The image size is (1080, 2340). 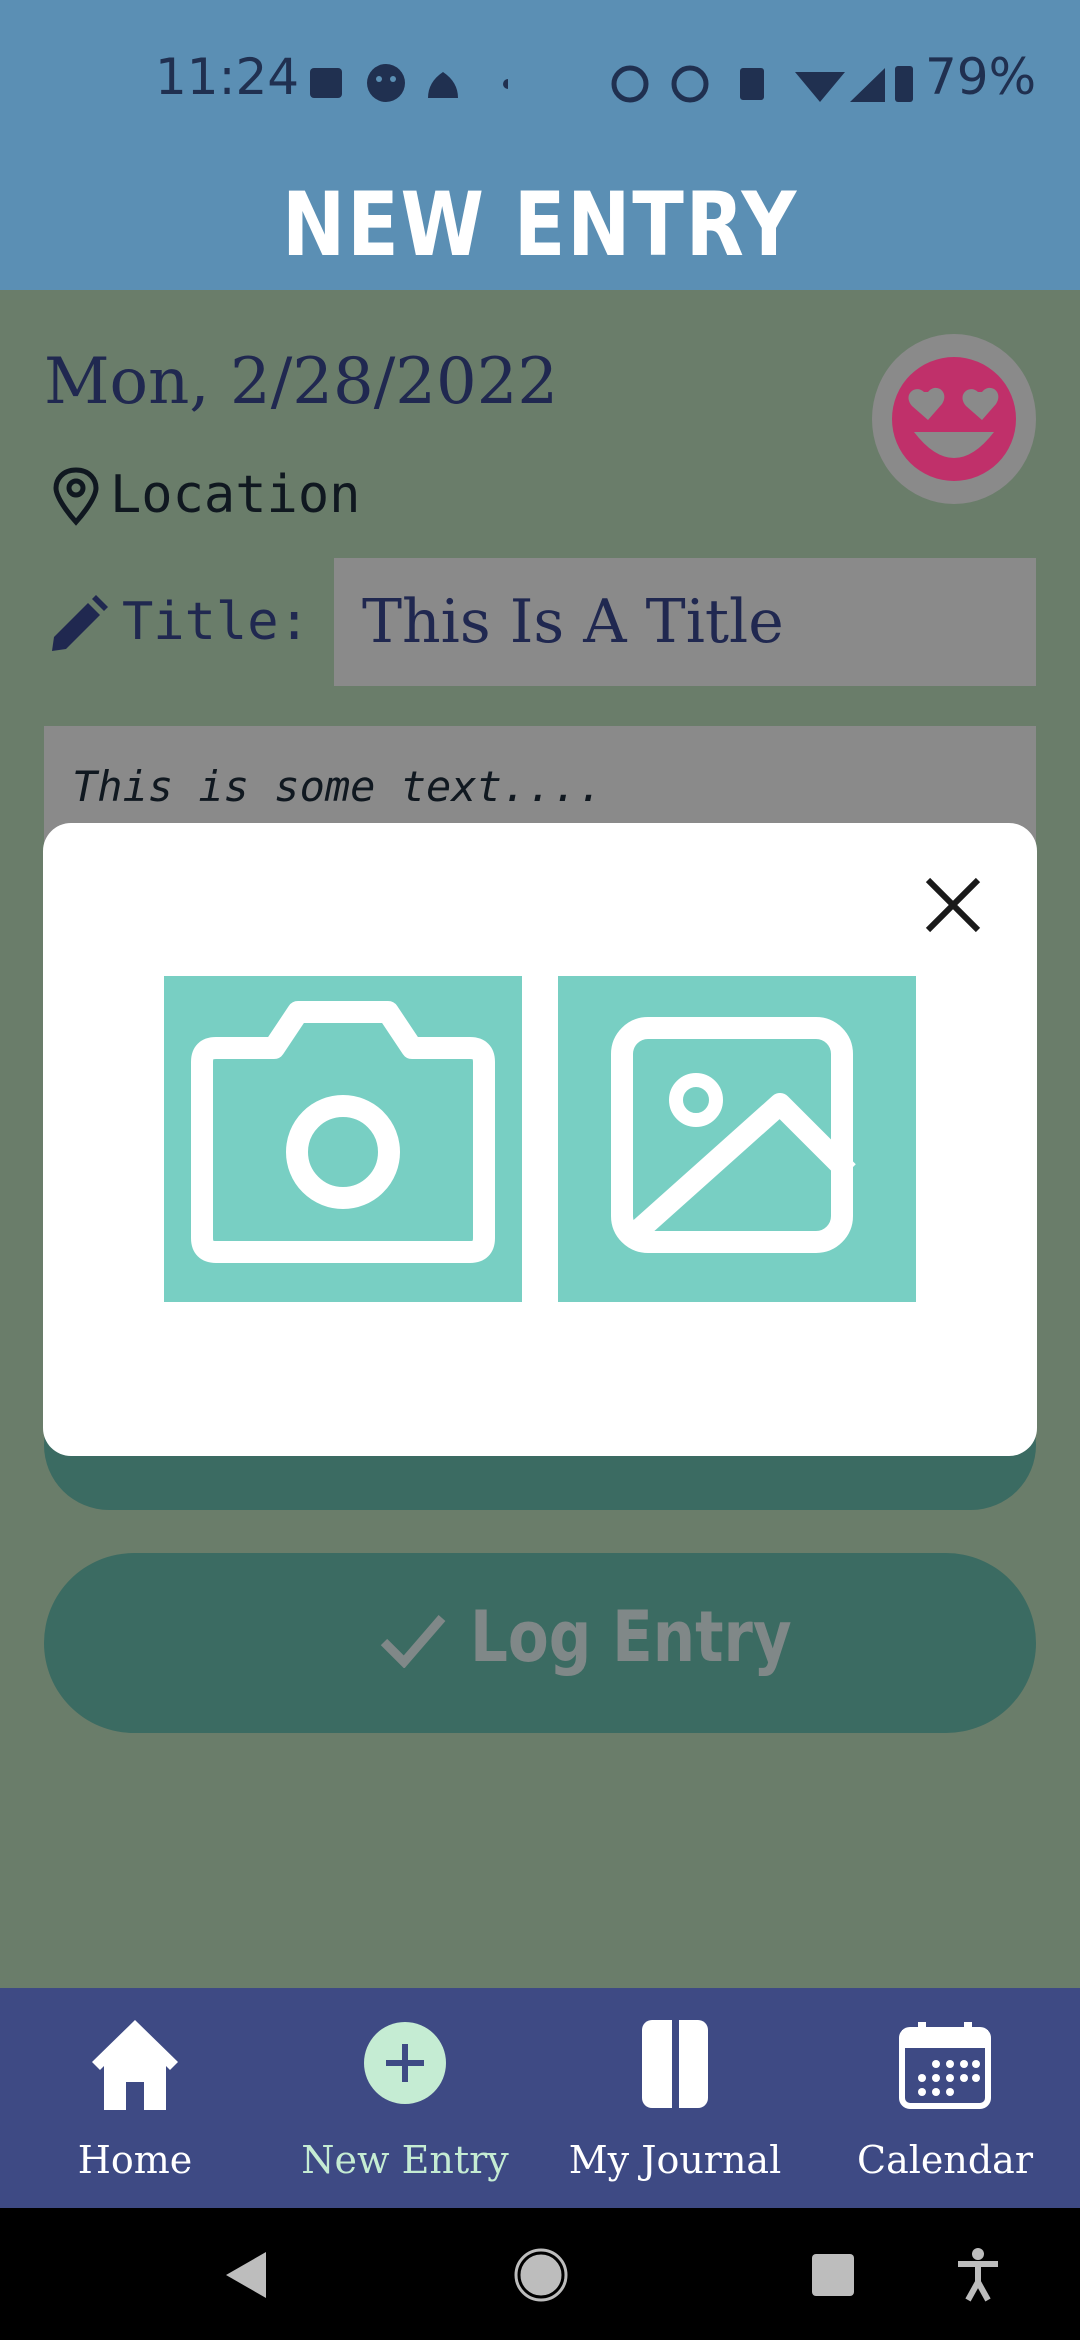 What do you see at coordinates (833, 2275) in the screenshot?
I see `recents-icon` at bounding box center [833, 2275].